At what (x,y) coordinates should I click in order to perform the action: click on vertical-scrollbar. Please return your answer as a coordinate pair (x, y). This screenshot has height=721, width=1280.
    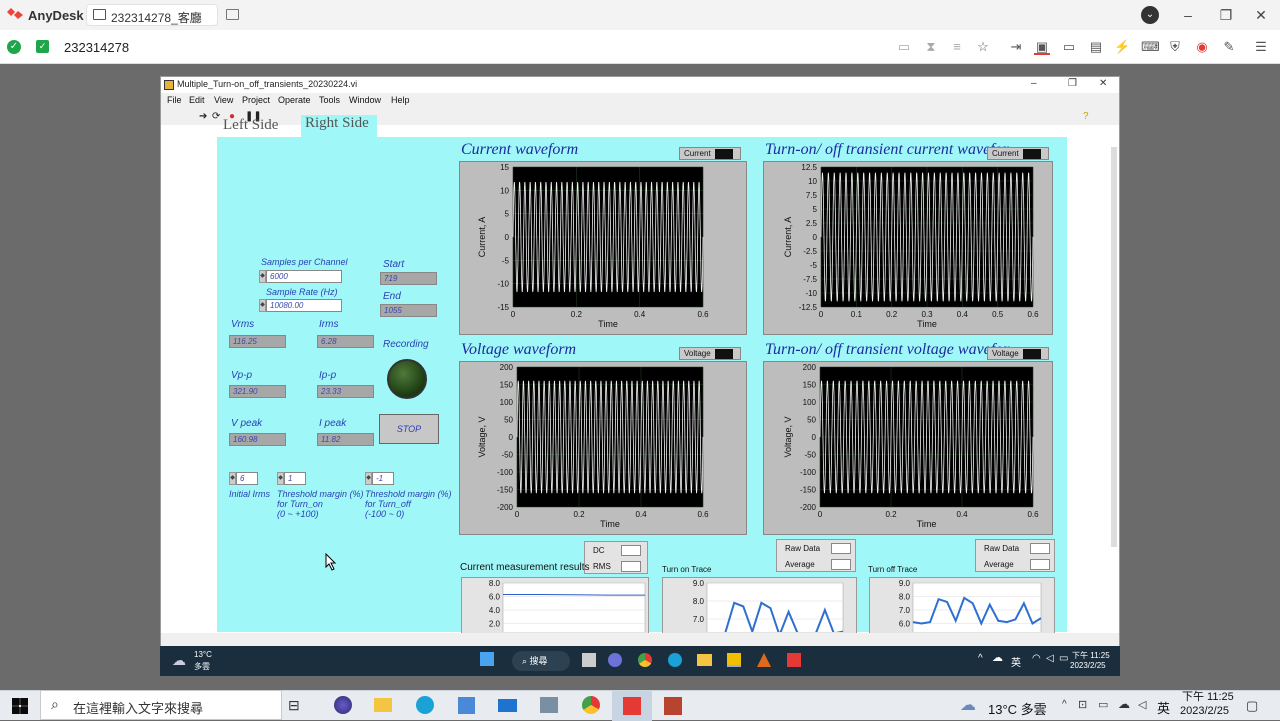
    Looking at the image, I should click on (1114, 347).